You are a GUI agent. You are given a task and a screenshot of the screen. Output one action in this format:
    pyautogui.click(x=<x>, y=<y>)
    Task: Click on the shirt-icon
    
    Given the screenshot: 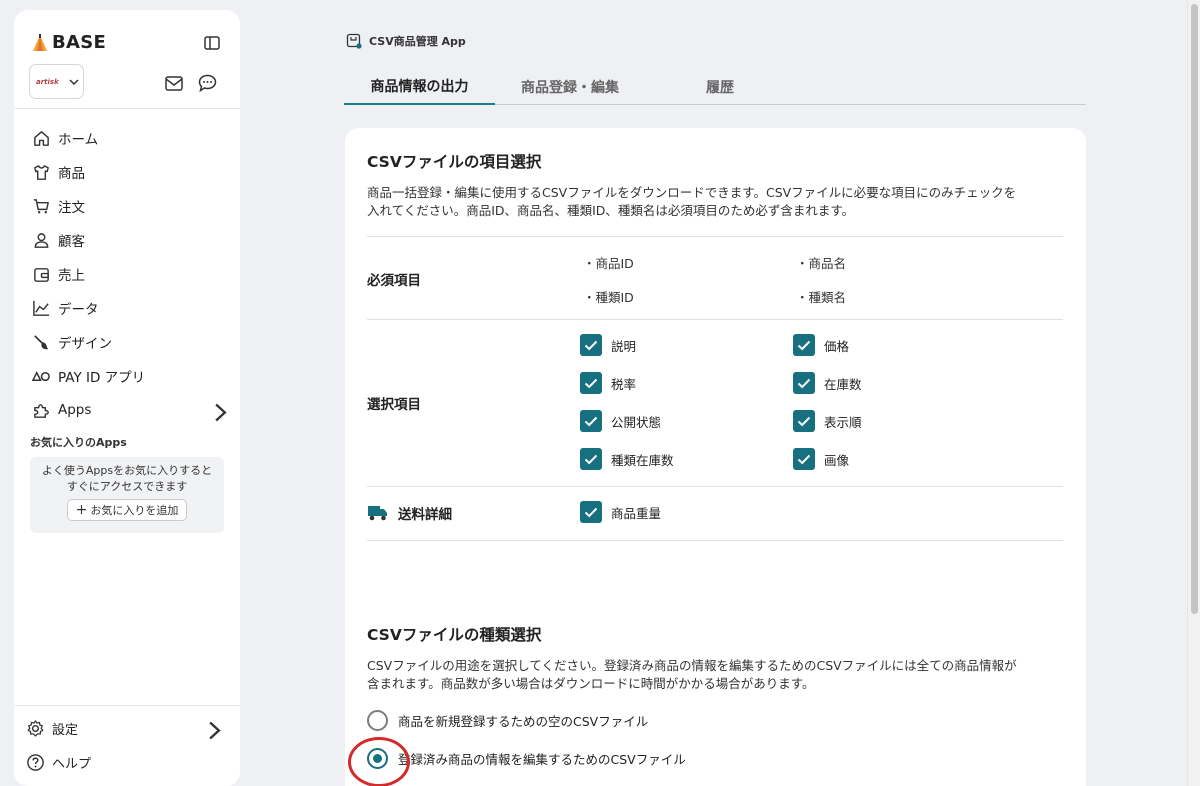 What is the action you would take?
    pyautogui.click(x=41, y=172)
    